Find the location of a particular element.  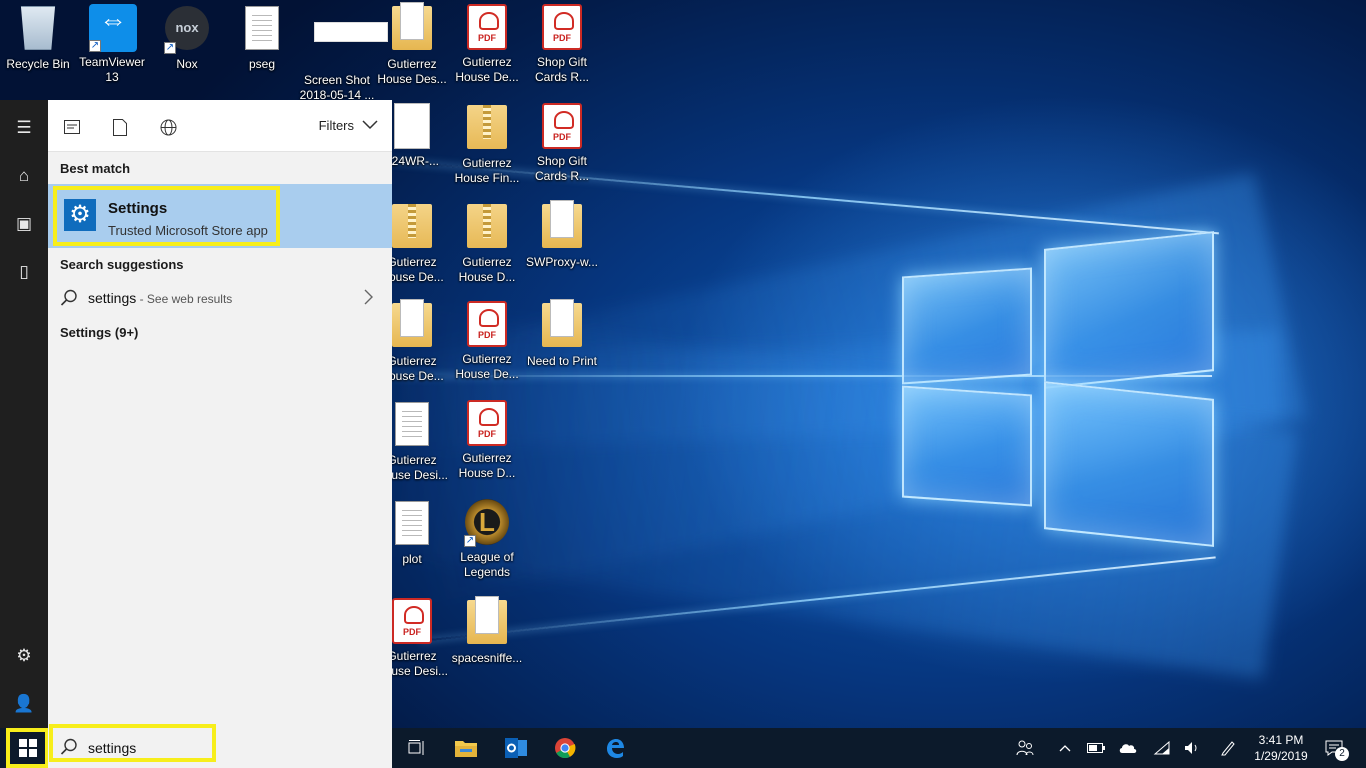

chevron-down-icon is located at coordinates (370, 125).